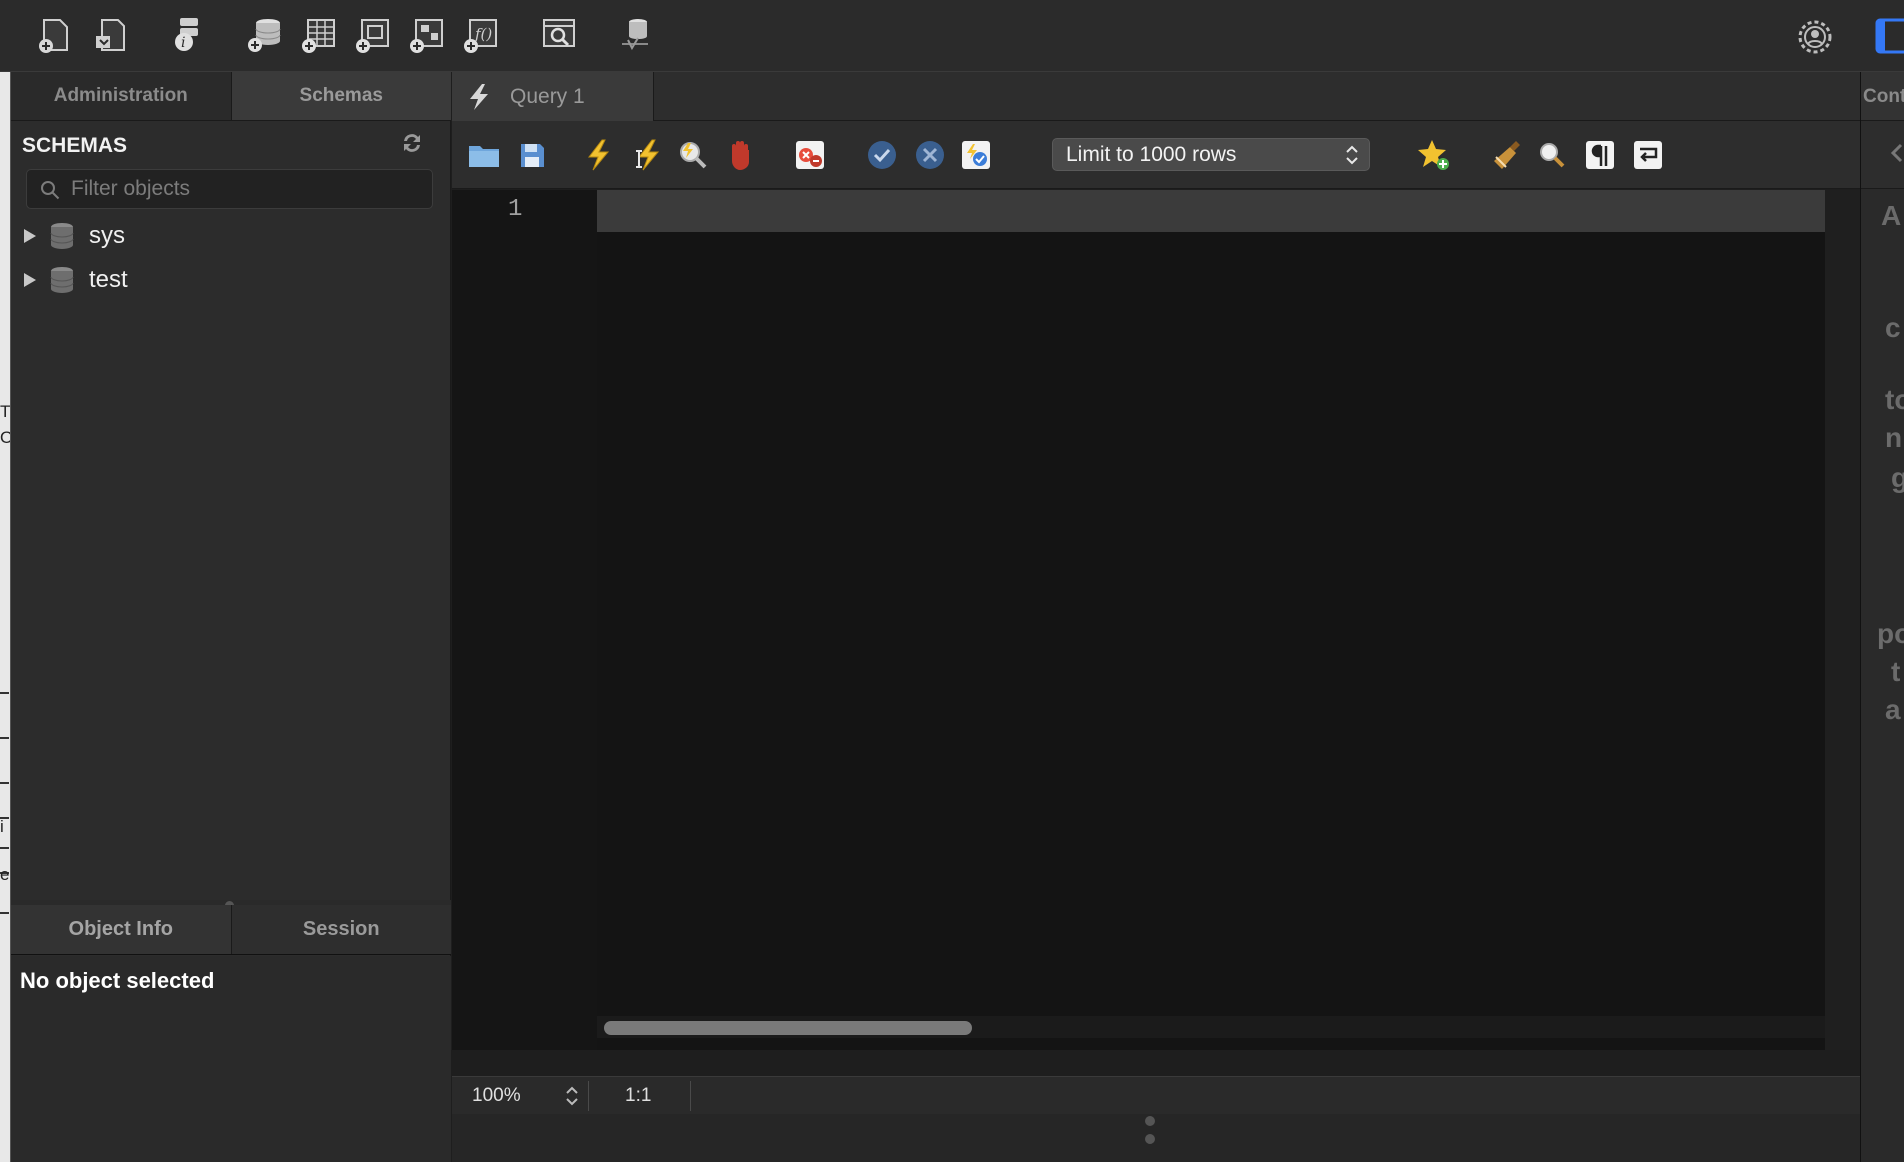 This screenshot has height=1162, width=1904. I want to click on reconnect-icon, so click(635, 35).